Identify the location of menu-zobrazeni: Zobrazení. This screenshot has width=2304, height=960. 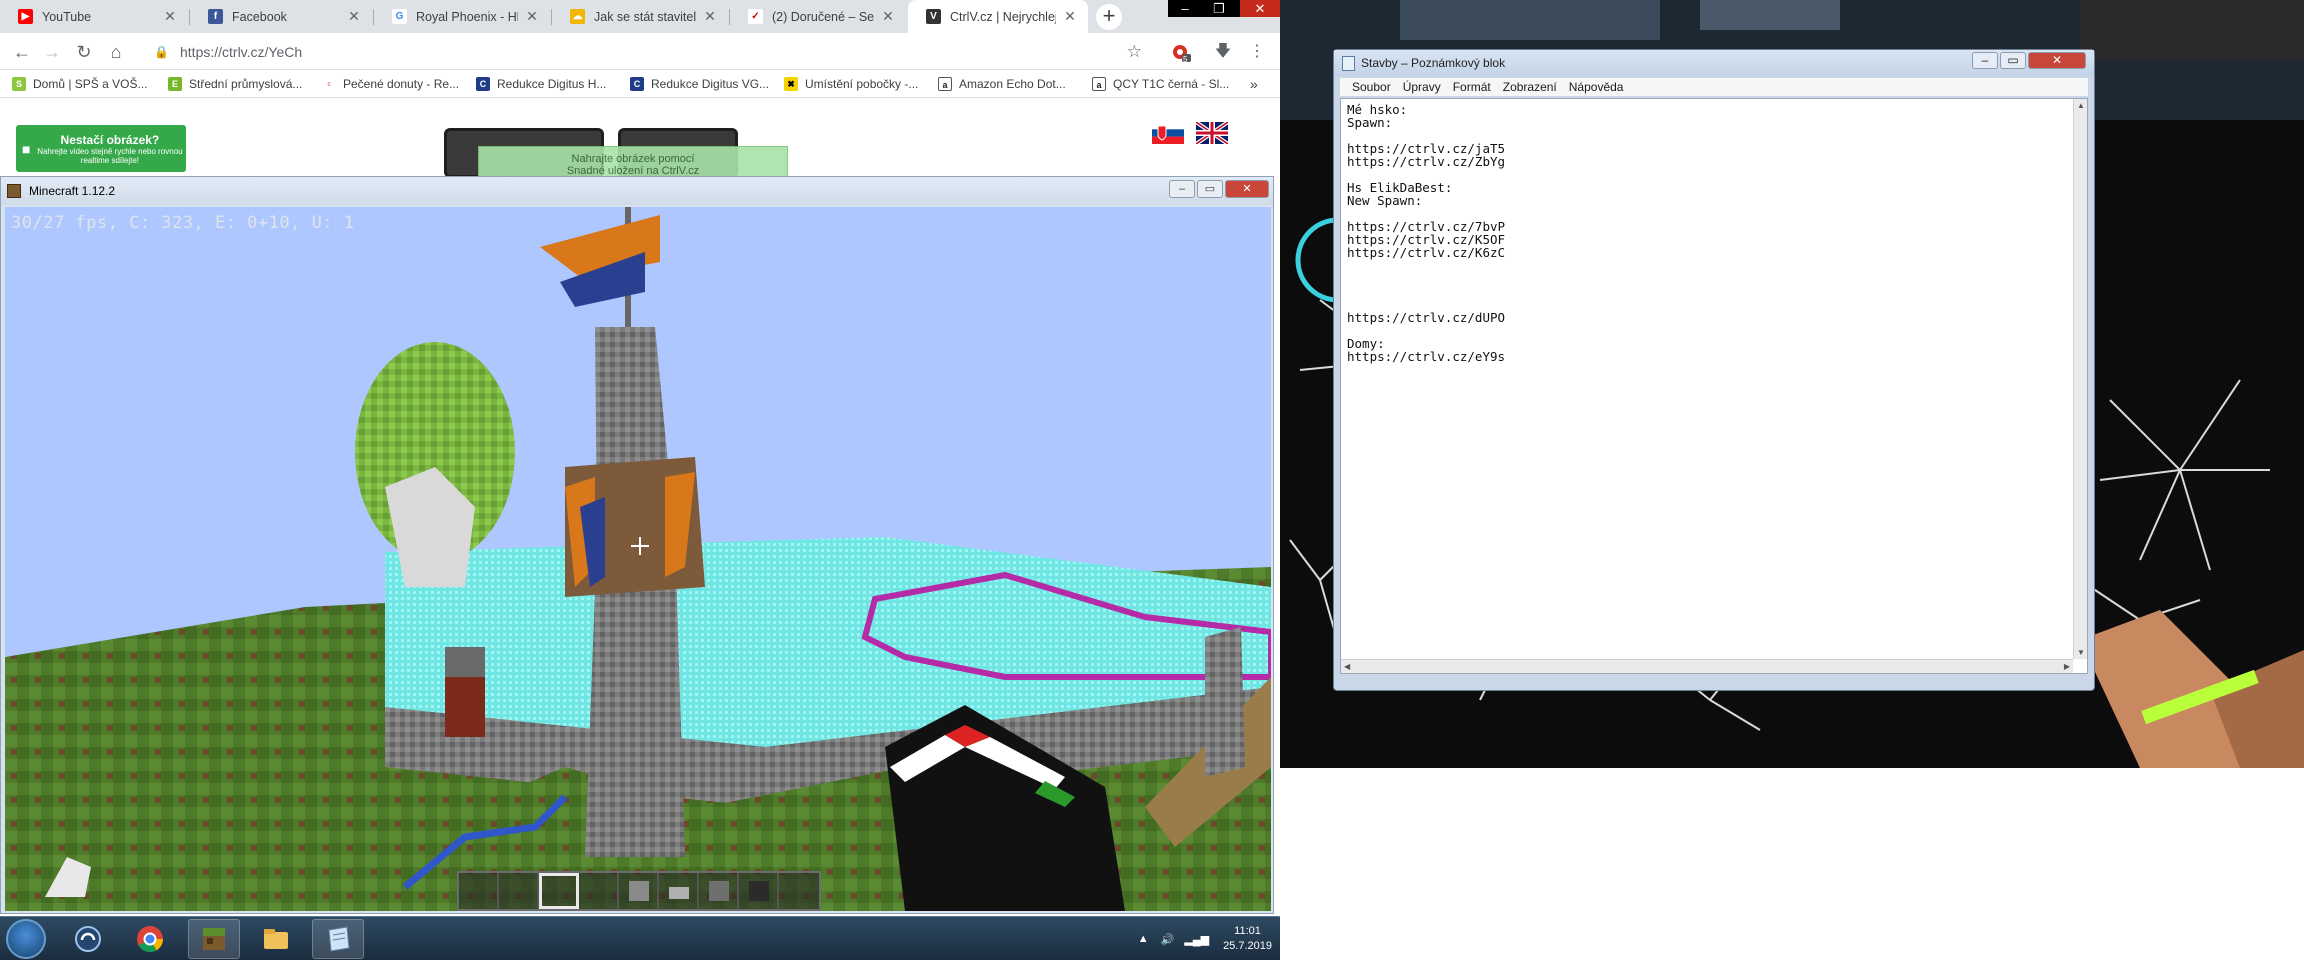
(1530, 87).